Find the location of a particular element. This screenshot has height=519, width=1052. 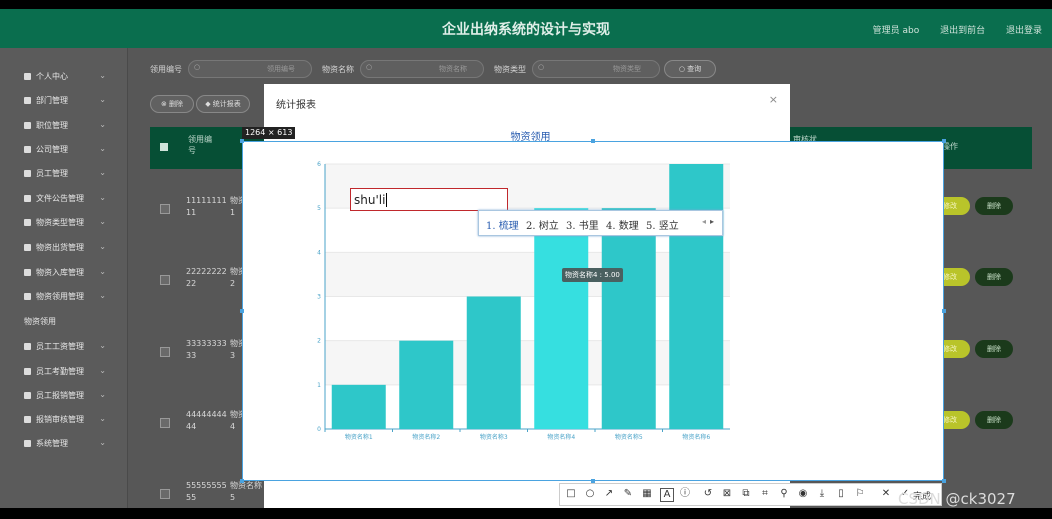

y-tick-label: 0 is located at coordinates (319, 429).